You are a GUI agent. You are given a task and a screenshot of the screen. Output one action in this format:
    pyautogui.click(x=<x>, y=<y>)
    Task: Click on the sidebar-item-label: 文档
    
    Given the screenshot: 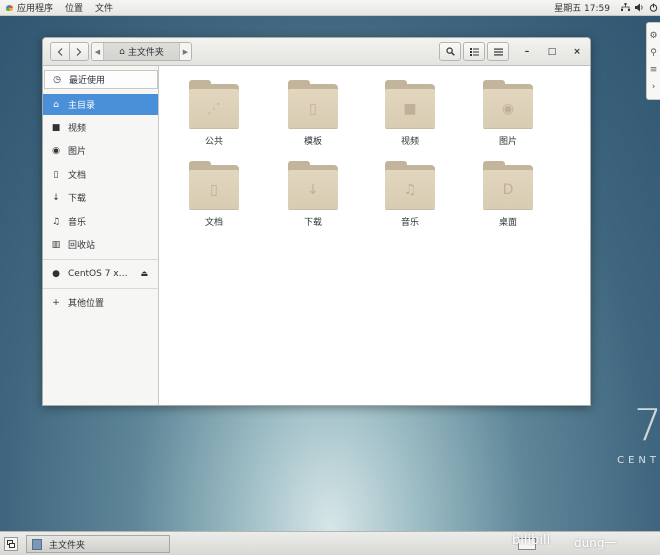 What is the action you would take?
    pyautogui.click(x=77, y=176)
    